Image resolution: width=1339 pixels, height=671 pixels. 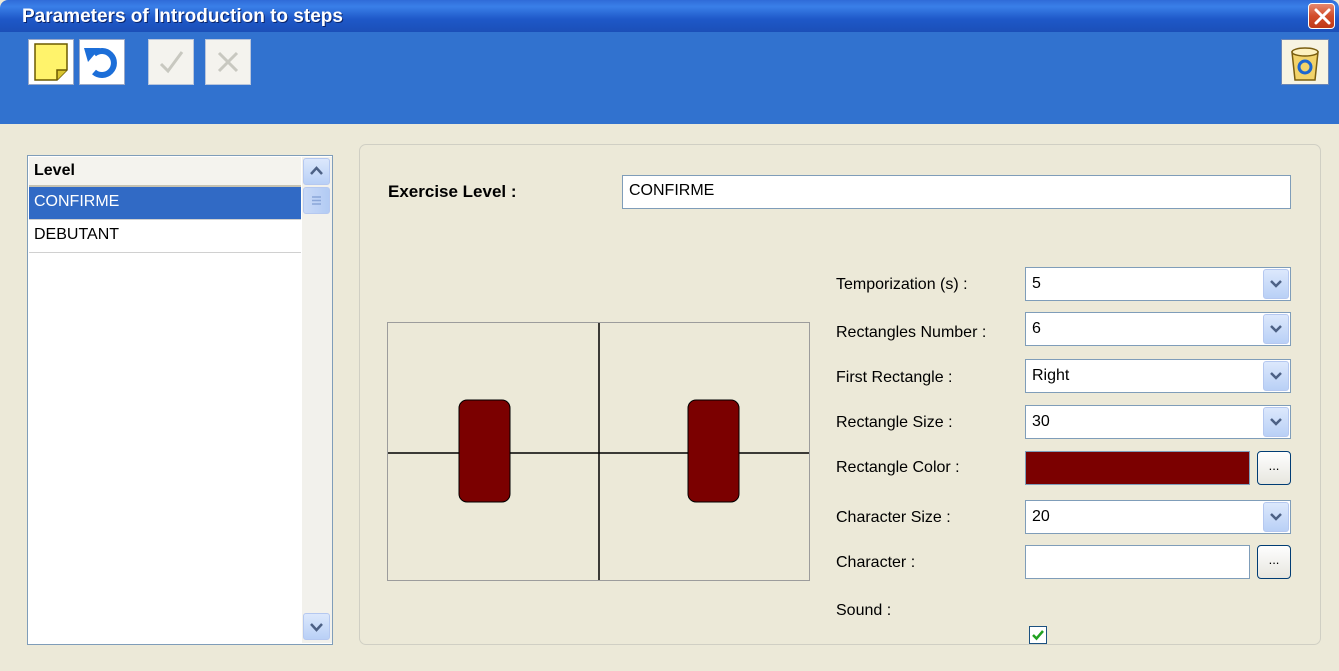 I want to click on cancel-x-icon, so click(x=228, y=62).